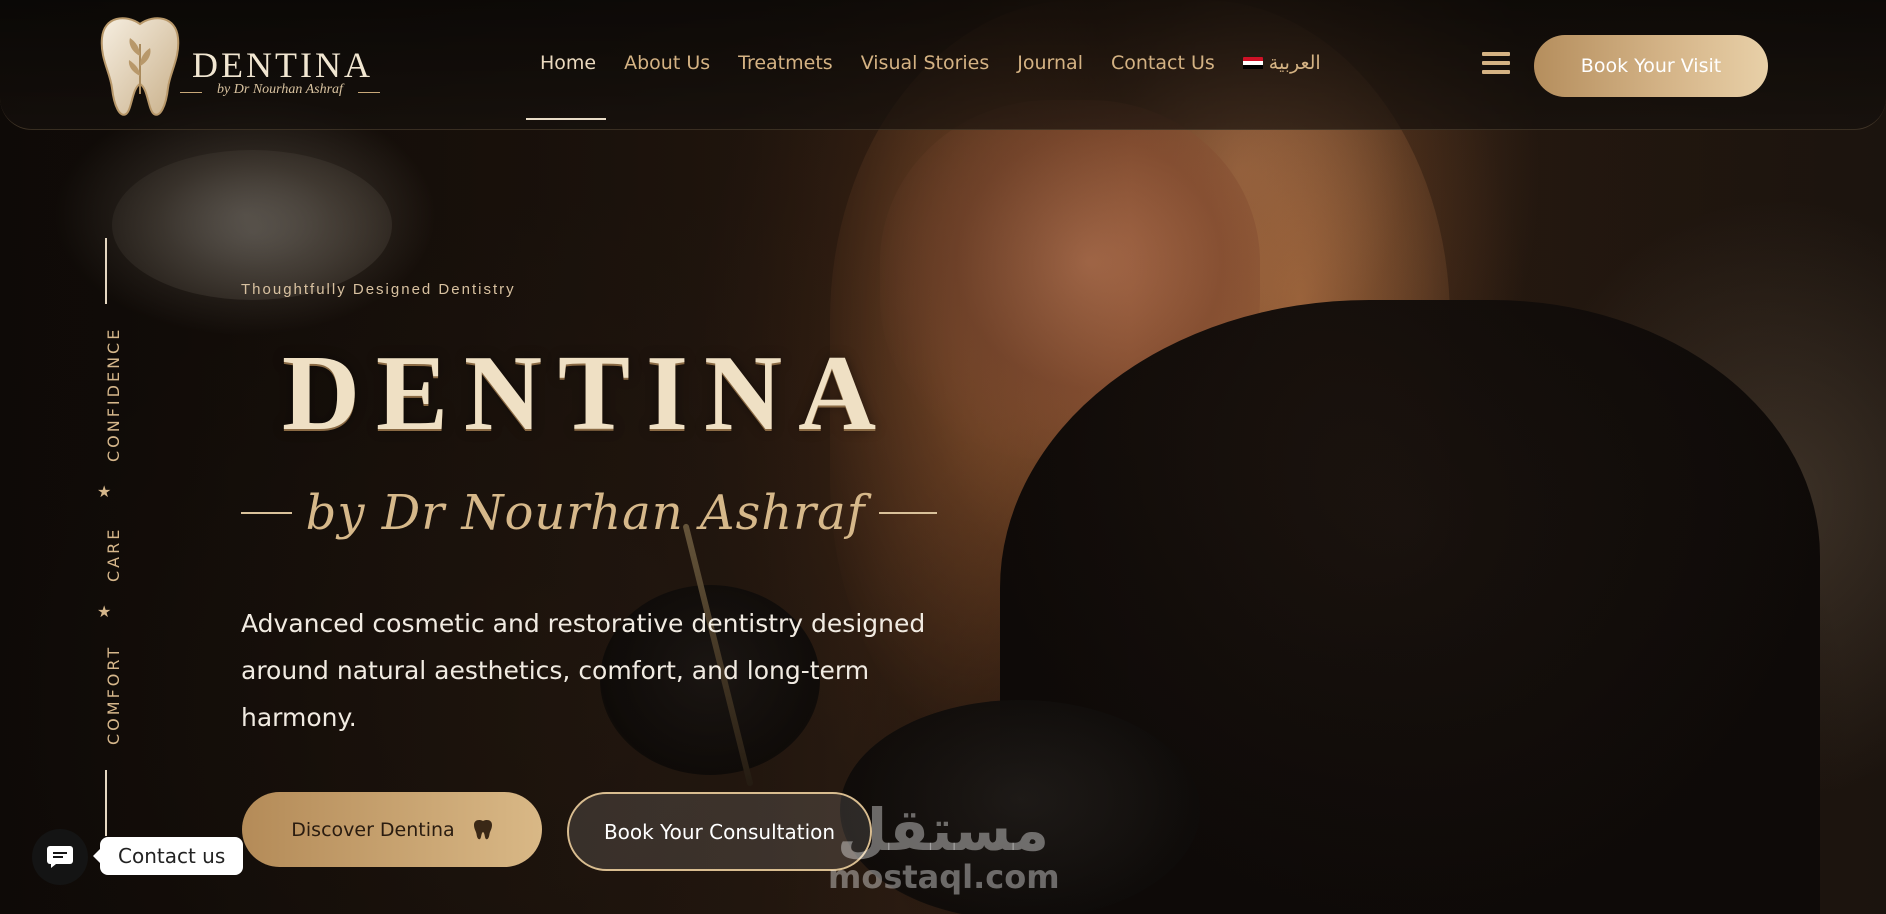 Image resolution: width=1886 pixels, height=914 pixels. What do you see at coordinates (908, 513) in the screenshot?
I see `subtitle-rule-right` at bounding box center [908, 513].